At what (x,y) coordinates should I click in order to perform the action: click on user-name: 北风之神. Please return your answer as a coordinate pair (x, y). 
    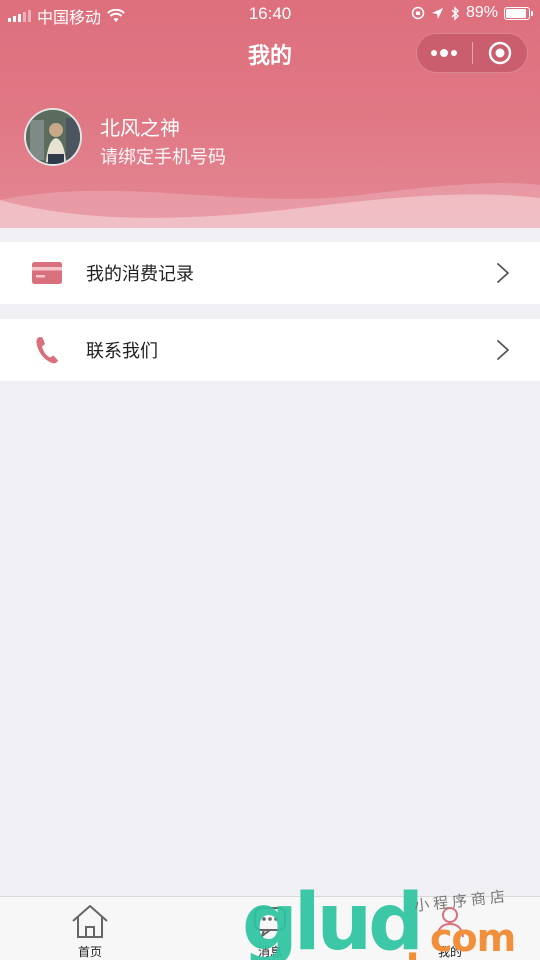
    Looking at the image, I should click on (140, 129).